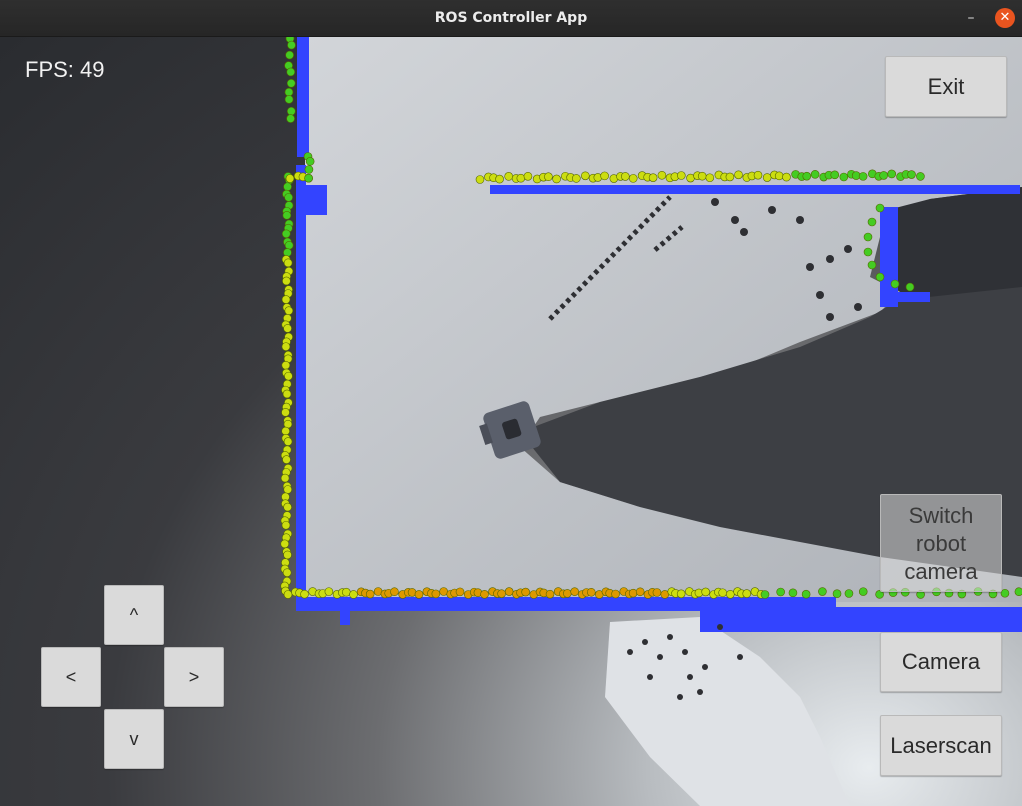 The width and height of the screenshot is (1022, 806). I want to click on camera-button: Camera, so click(941, 662).